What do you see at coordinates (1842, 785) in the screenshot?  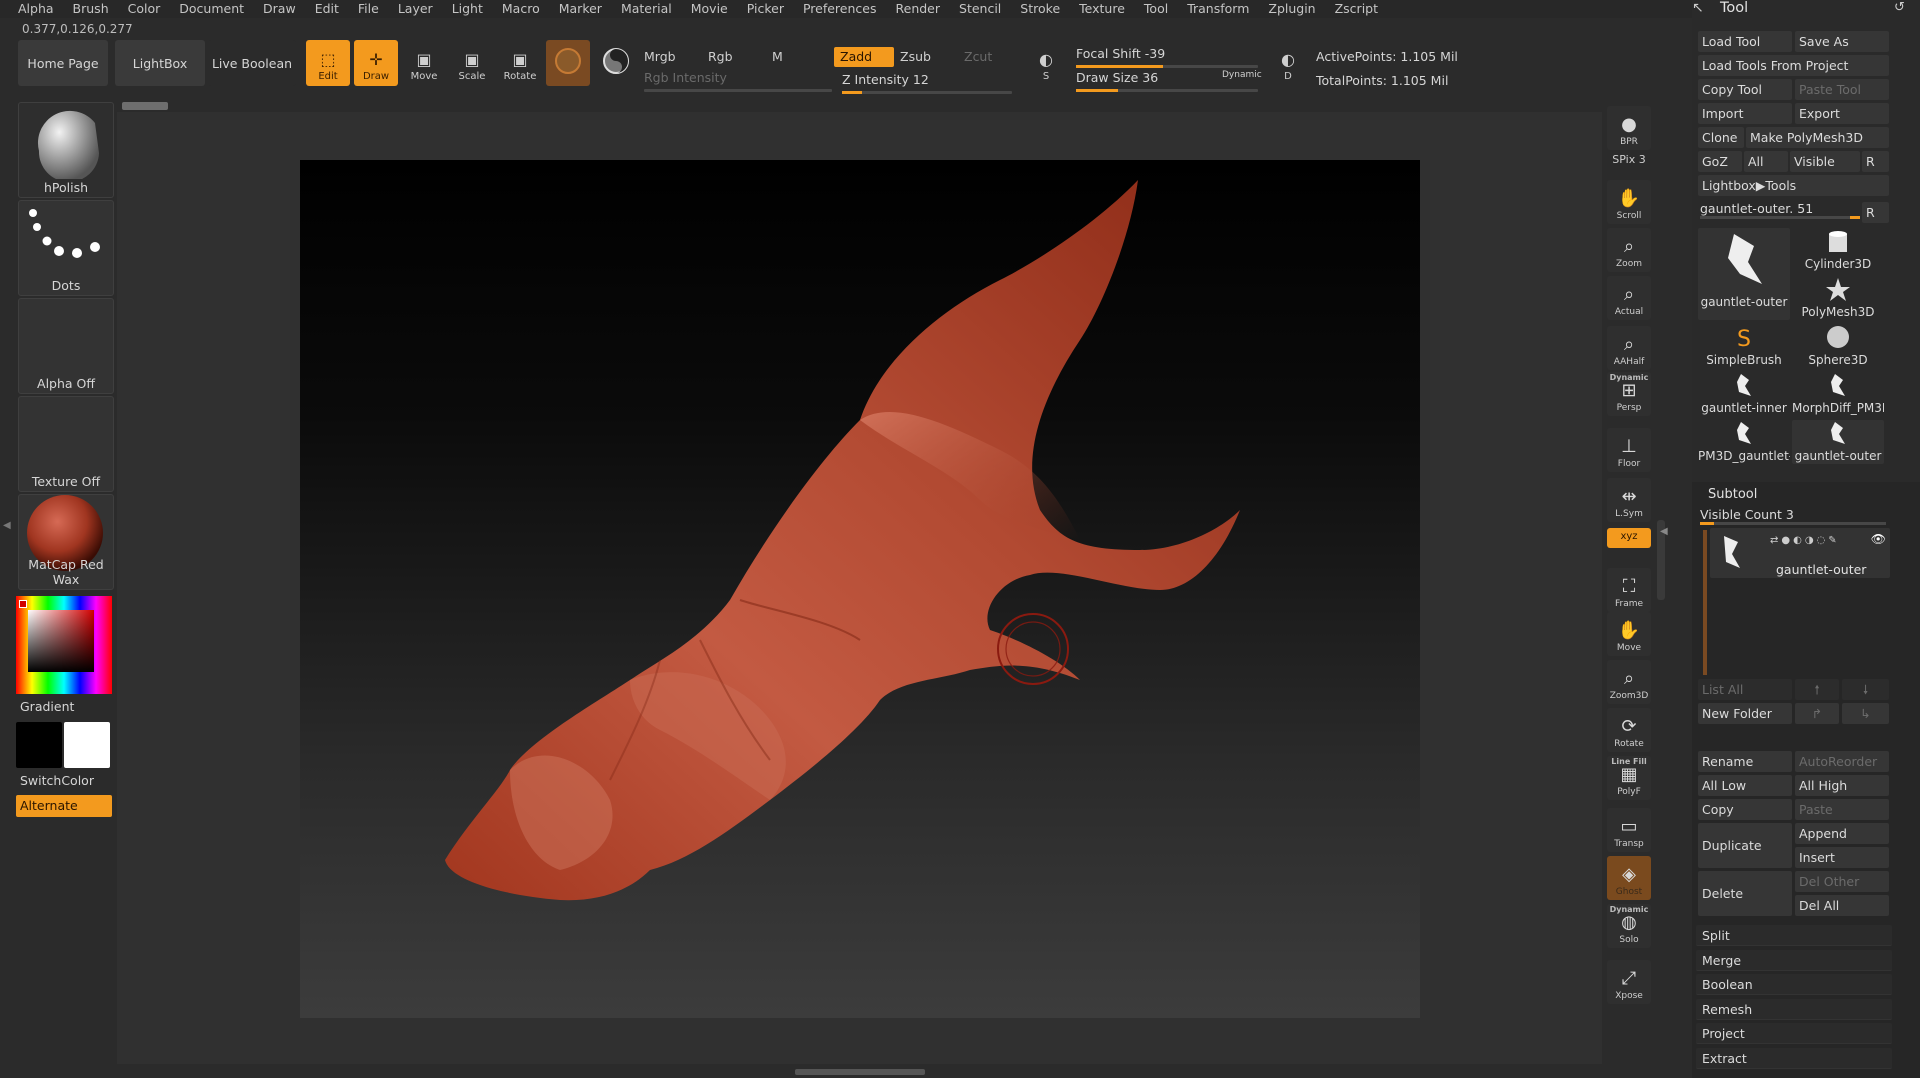 I see `all-high-button: All High` at bounding box center [1842, 785].